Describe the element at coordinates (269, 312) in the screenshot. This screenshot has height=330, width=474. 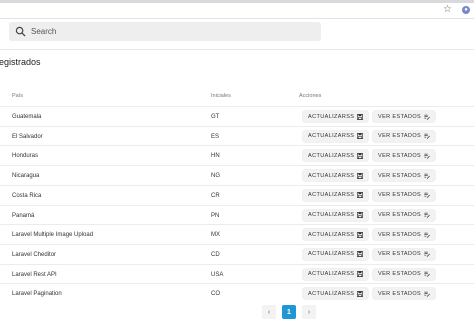
I see `prev-page-button: ‹` at that location.